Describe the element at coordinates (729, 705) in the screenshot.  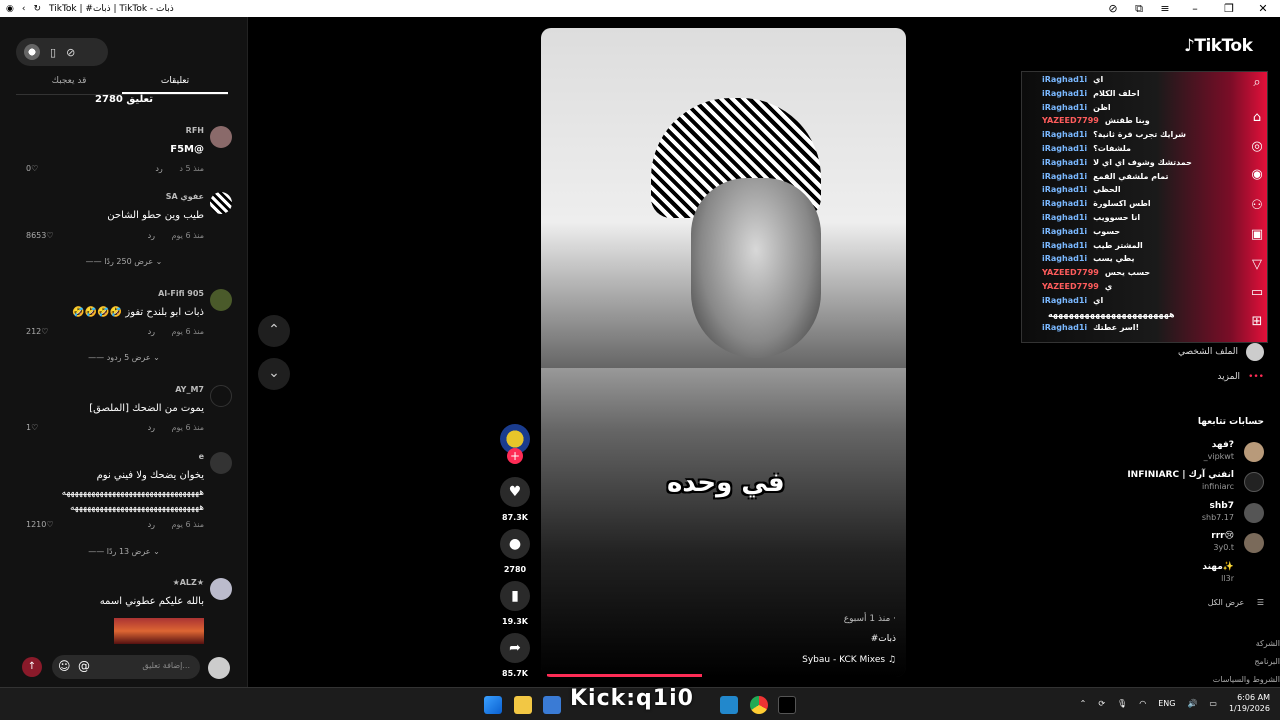
I see `app-icon` at that location.